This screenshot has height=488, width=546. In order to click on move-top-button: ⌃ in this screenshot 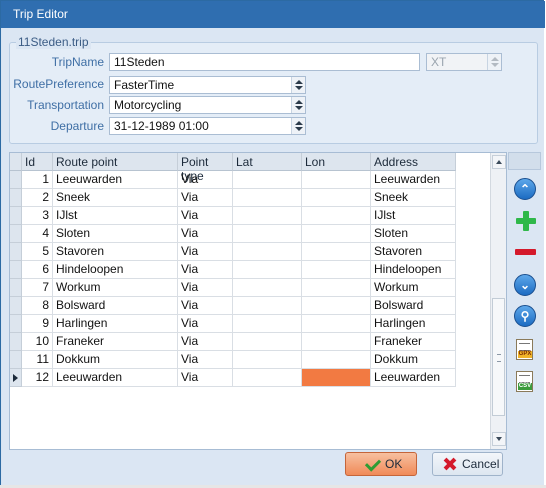, I will do `click(525, 189)`.